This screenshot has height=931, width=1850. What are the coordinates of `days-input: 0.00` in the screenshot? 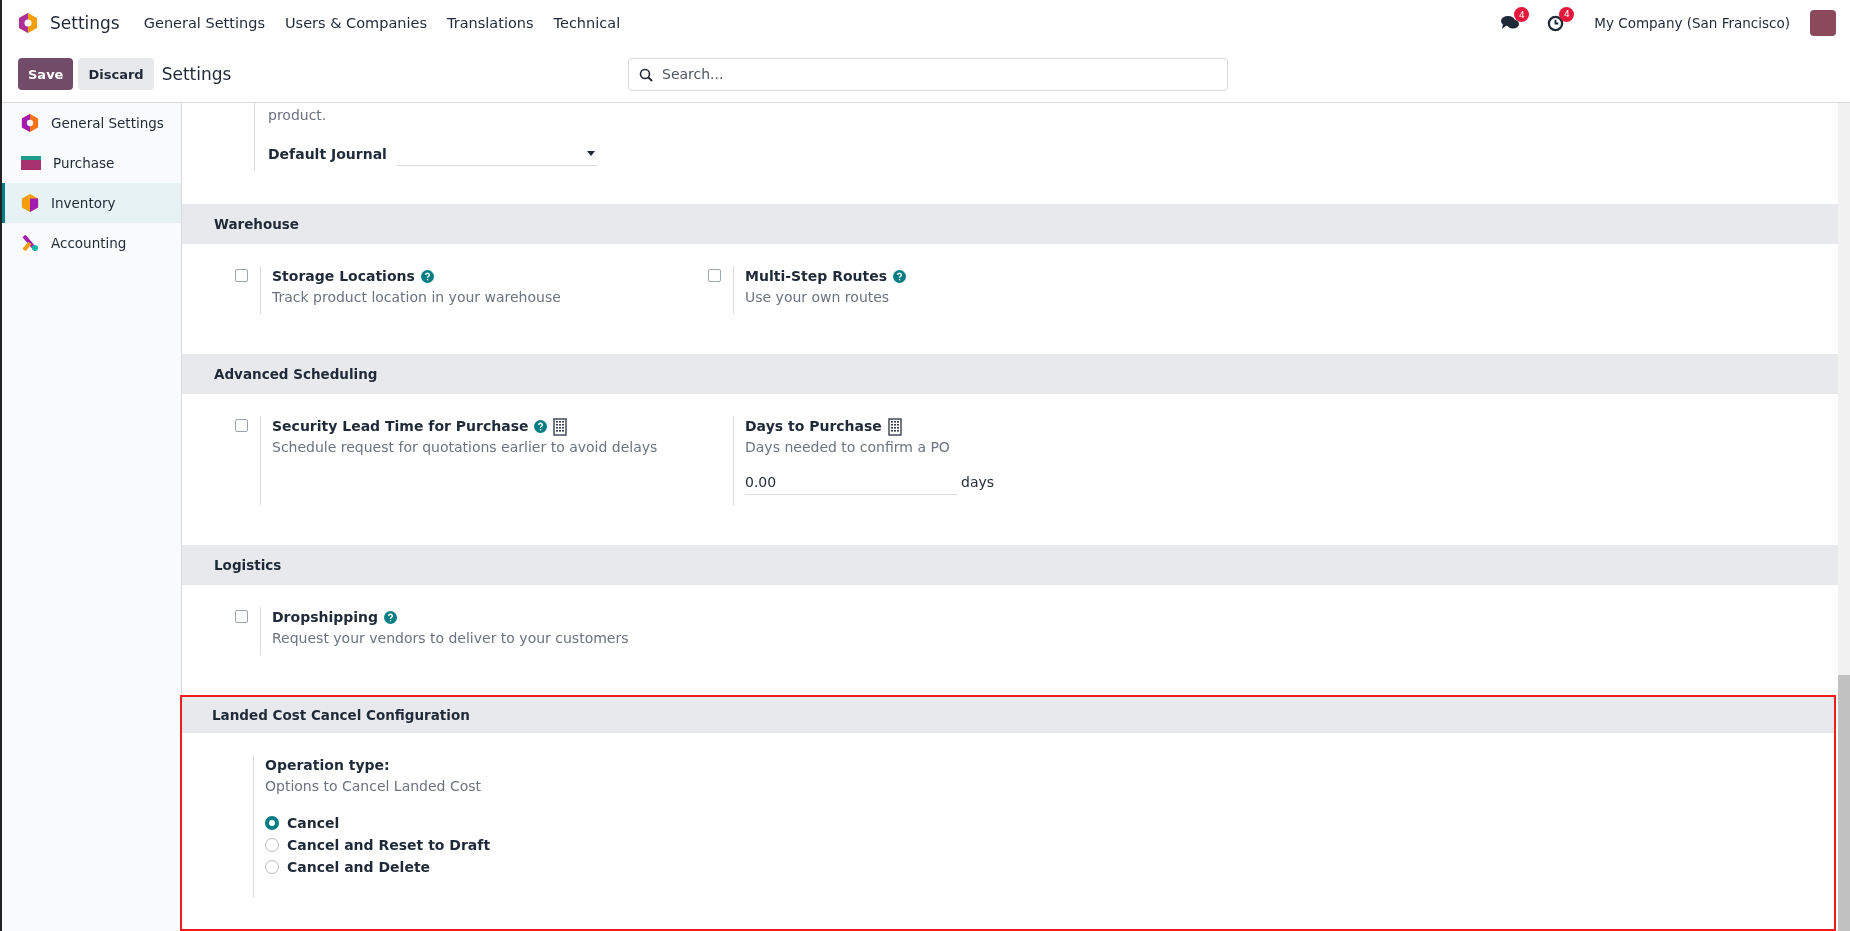 It's located at (851, 482).